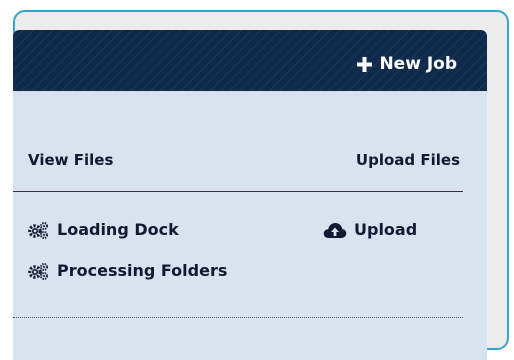 Image resolution: width=514 pixels, height=360 pixels. I want to click on new-job-label: New Job, so click(418, 64).